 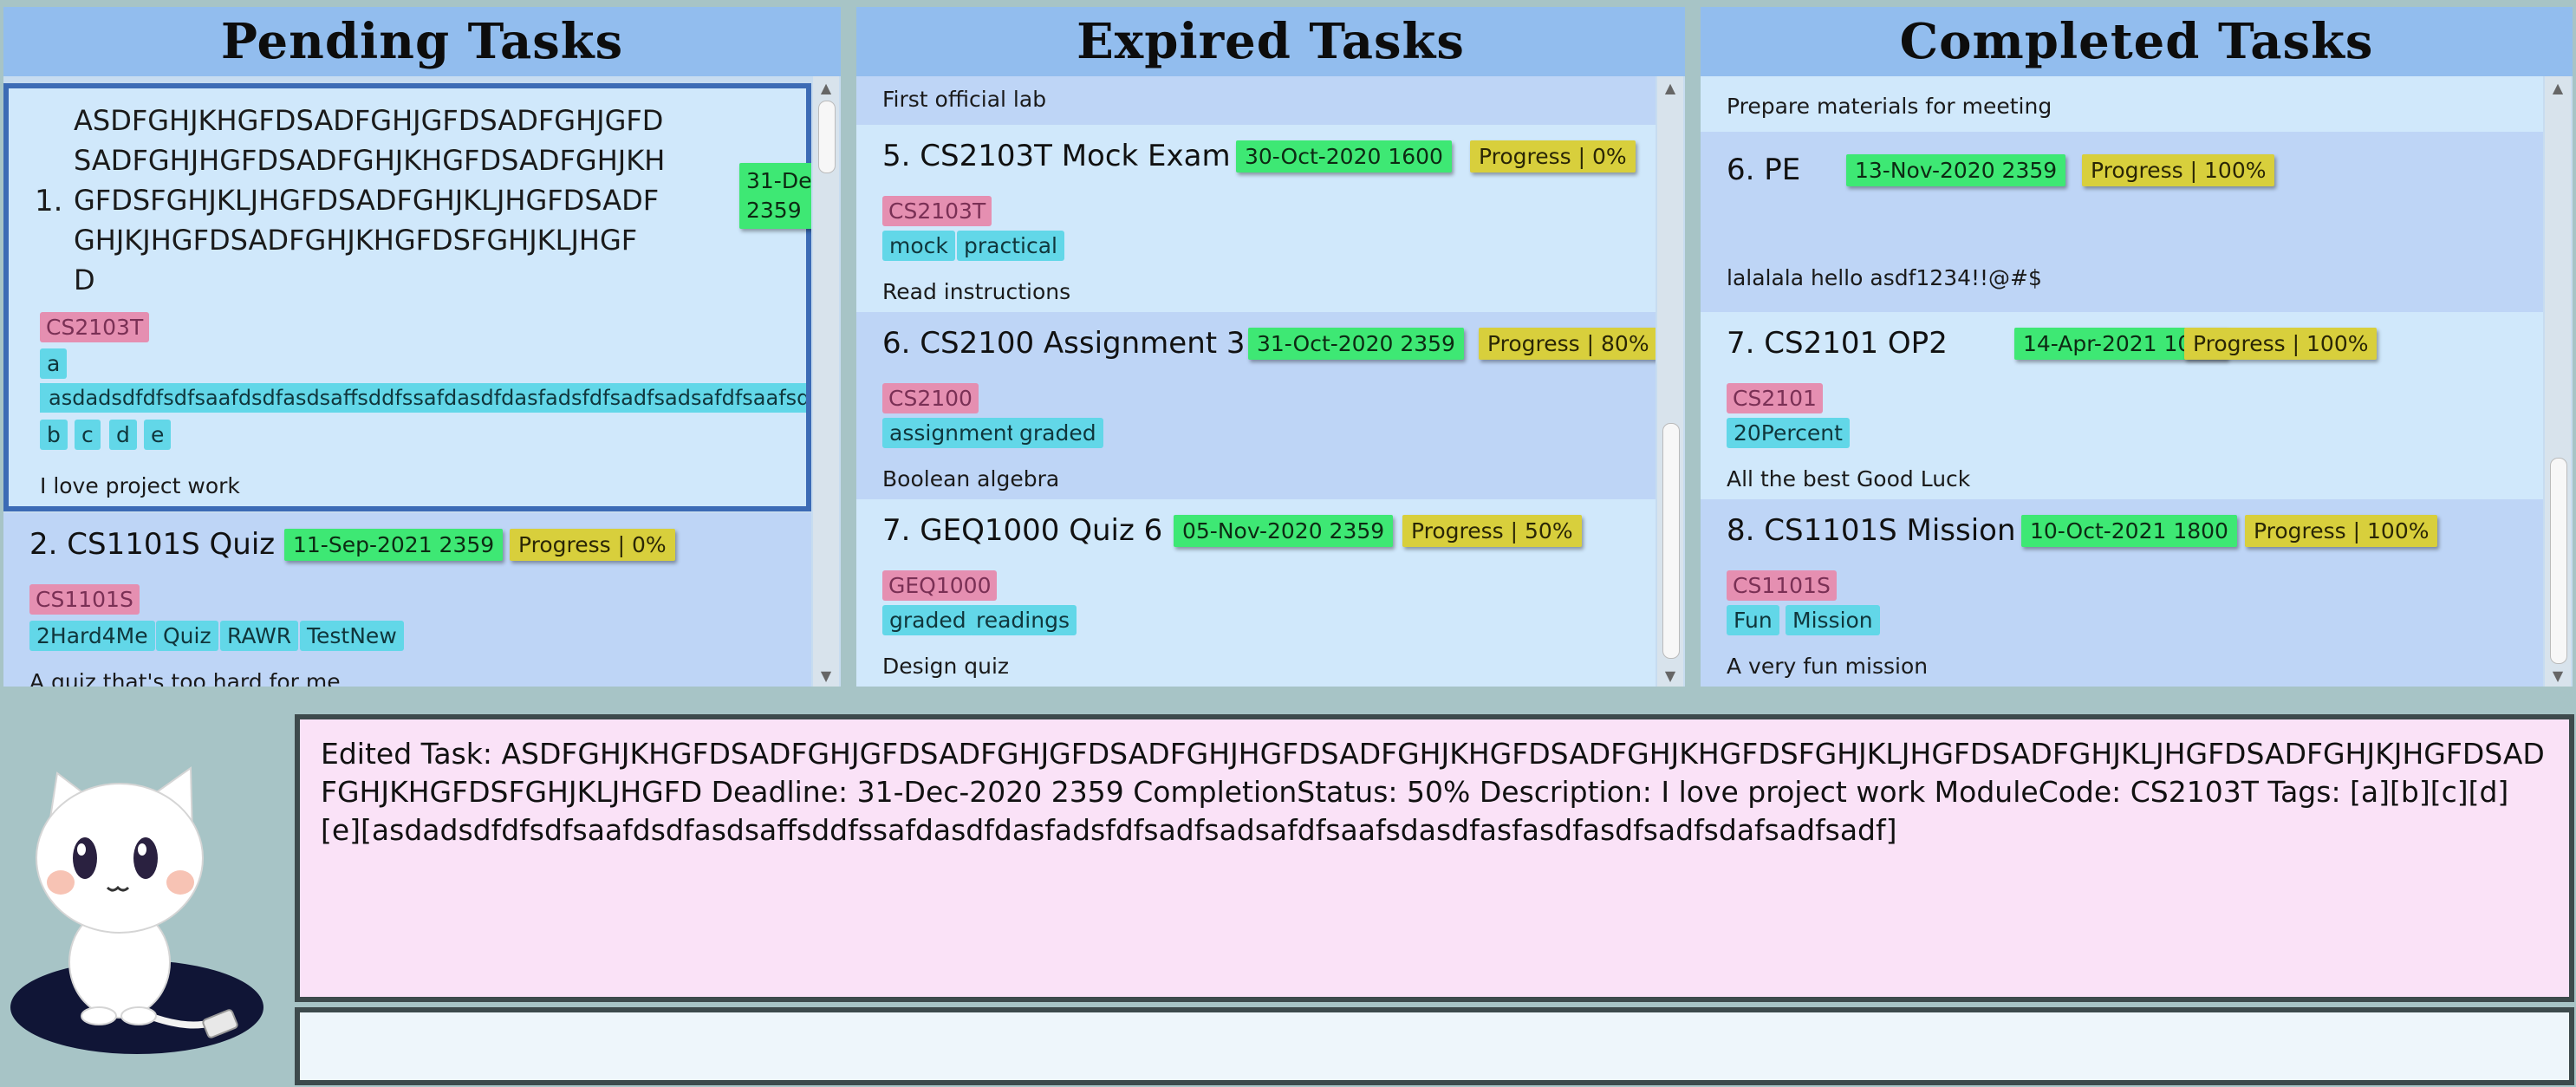 I want to click on deadline-badge: 30-Oct-2020 1600, so click(x=1344, y=156).